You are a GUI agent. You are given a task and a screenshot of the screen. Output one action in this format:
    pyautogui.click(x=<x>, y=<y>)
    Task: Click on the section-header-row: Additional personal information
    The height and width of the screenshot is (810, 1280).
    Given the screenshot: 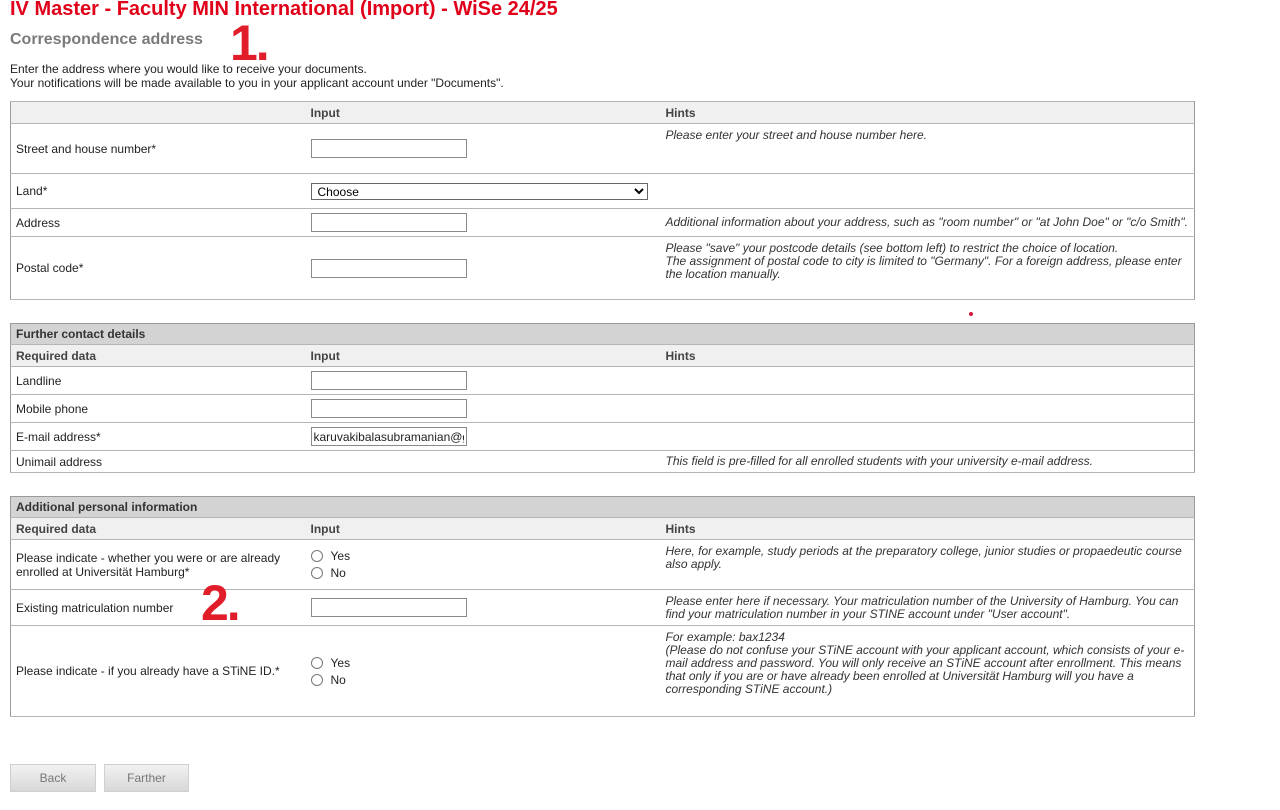 What is the action you would take?
    pyautogui.click(x=602, y=507)
    